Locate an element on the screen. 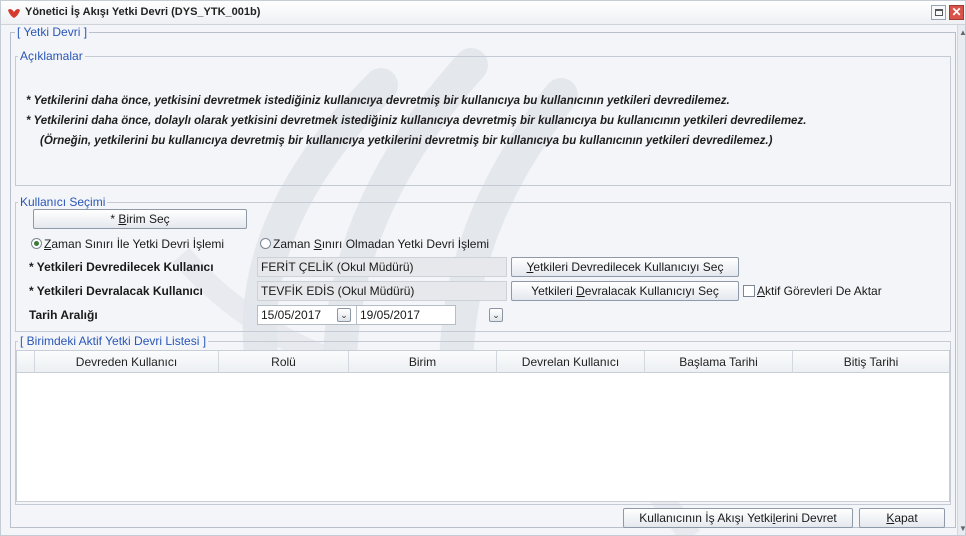  select-to-user-button: Yetkileri Devralacak Kullanıcıyı Seç is located at coordinates (625, 291).